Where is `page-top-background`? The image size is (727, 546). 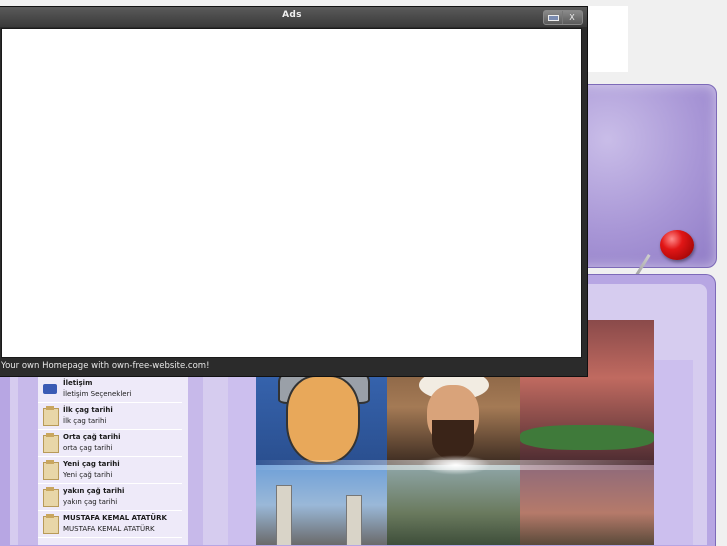
page-top-background is located at coordinates (606, 39).